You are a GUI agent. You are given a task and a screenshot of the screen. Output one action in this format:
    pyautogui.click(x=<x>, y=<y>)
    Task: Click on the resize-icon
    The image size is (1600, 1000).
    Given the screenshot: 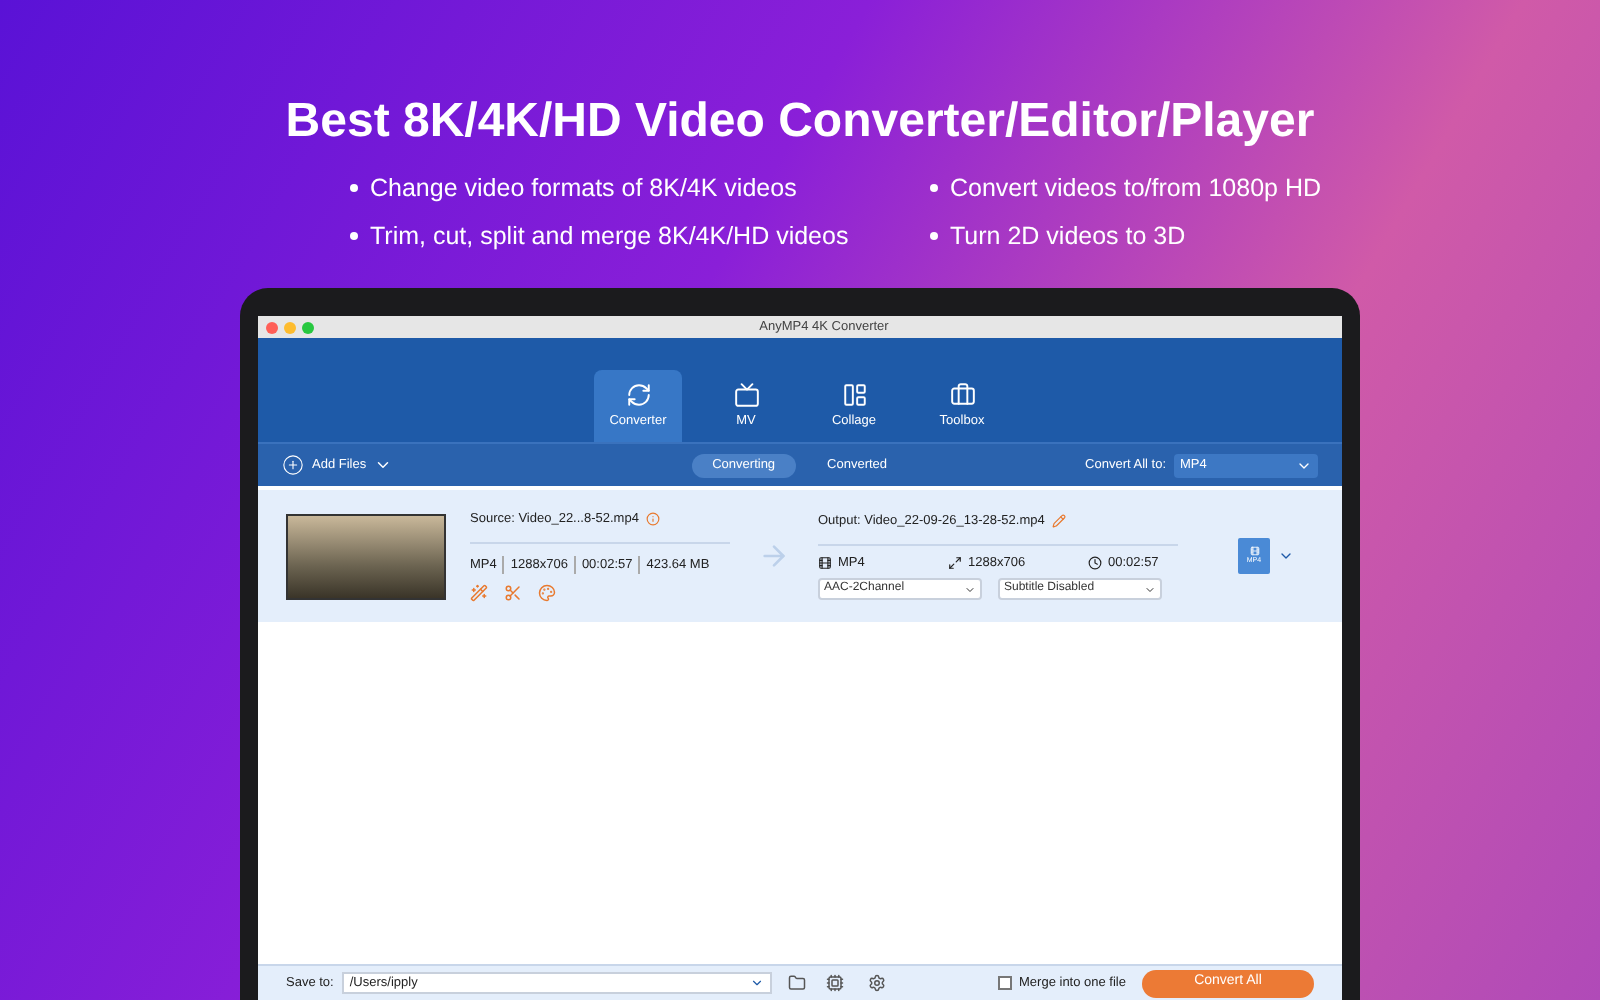 What is the action you would take?
    pyautogui.click(x=955, y=562)
    